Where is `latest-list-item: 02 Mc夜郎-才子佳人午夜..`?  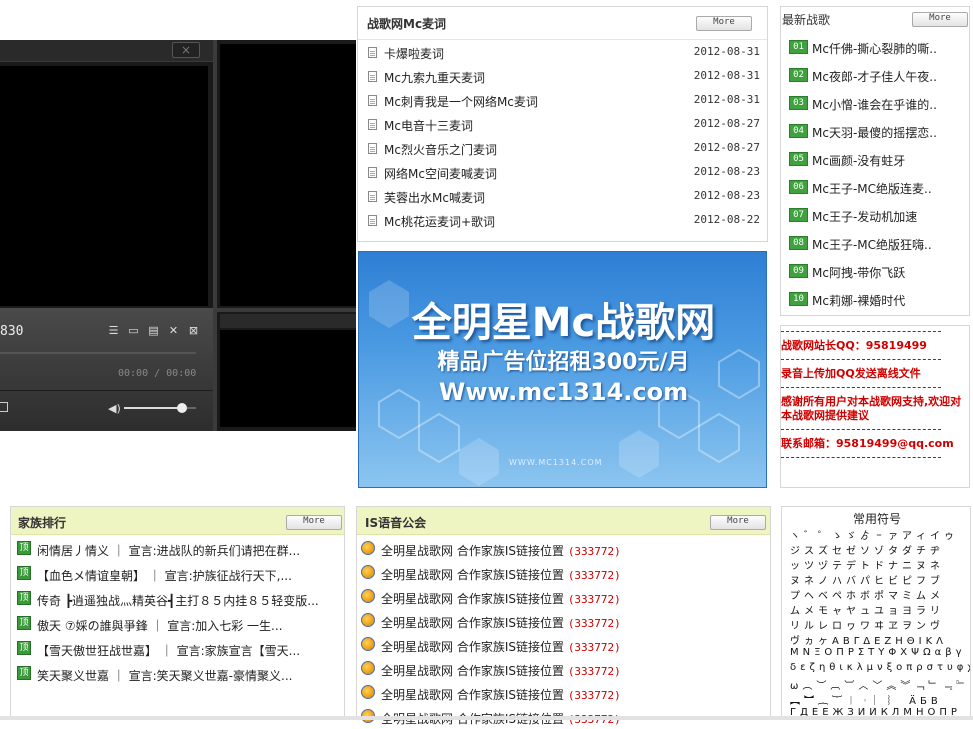 latest-list-item: 02 Mc夜郎-才子佳人午夜.. is located at coordinates (879, 76).